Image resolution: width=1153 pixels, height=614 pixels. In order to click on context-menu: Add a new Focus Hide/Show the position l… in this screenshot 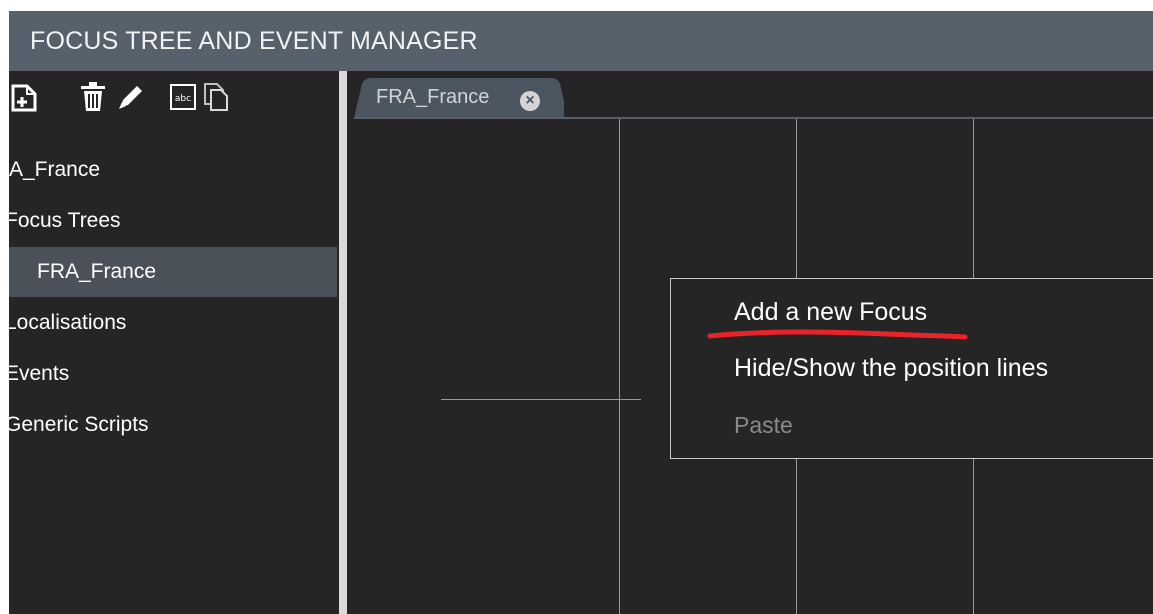, I will do `click(911, 368)`.